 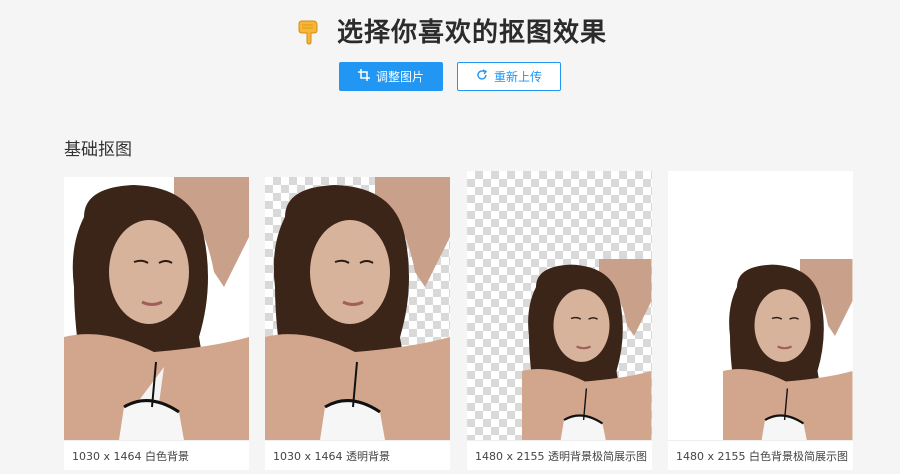 What do you see at coordinates (760, 305) in the screenshot?
I see `cutout-image-white-minimal` at bounding box center [760, 305].